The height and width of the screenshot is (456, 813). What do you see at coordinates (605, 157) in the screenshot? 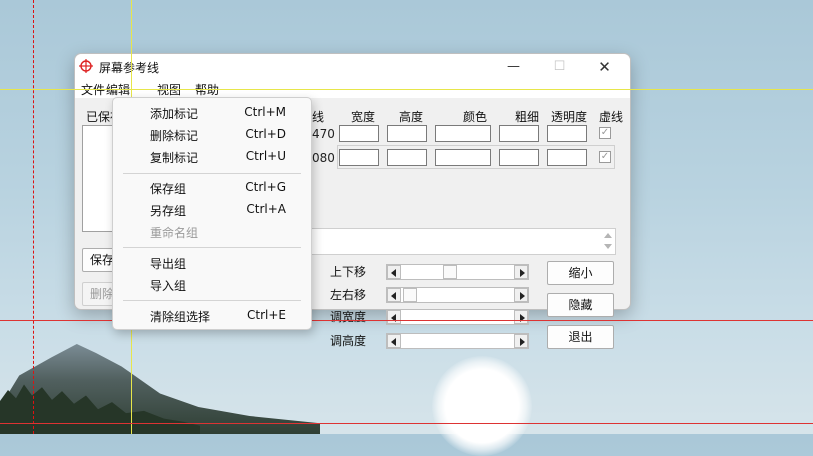
I see `row2-dashed-checkbox: ✓` at bounding box center [605, 157].